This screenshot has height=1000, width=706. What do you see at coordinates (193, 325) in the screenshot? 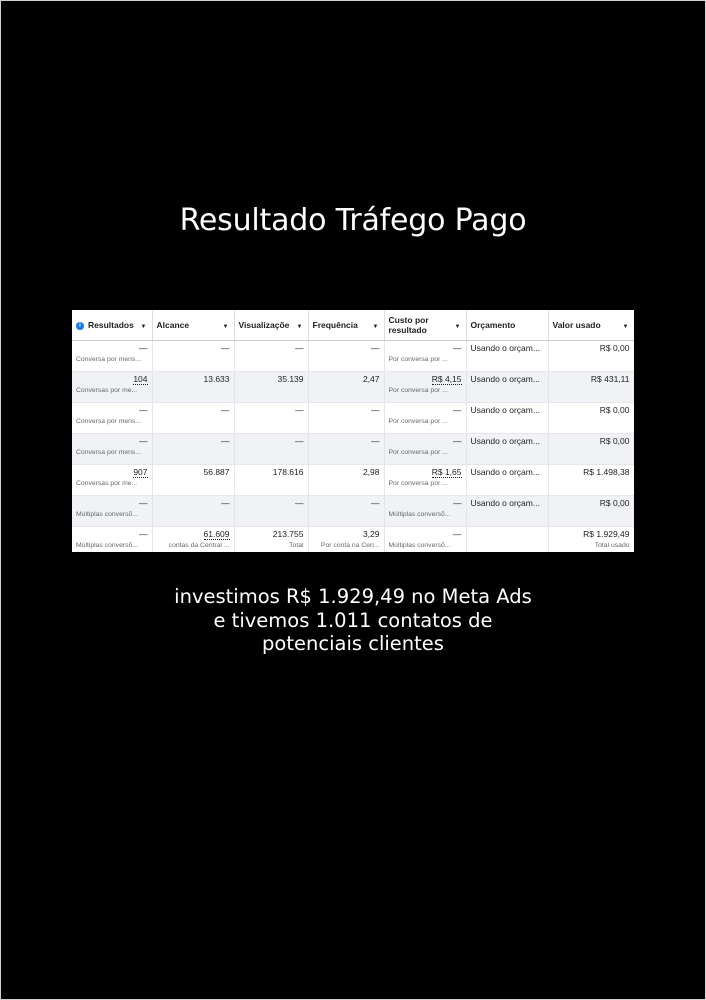
I see `column-header-alcance: Alcance ▼` at bounding box center [193, 325].